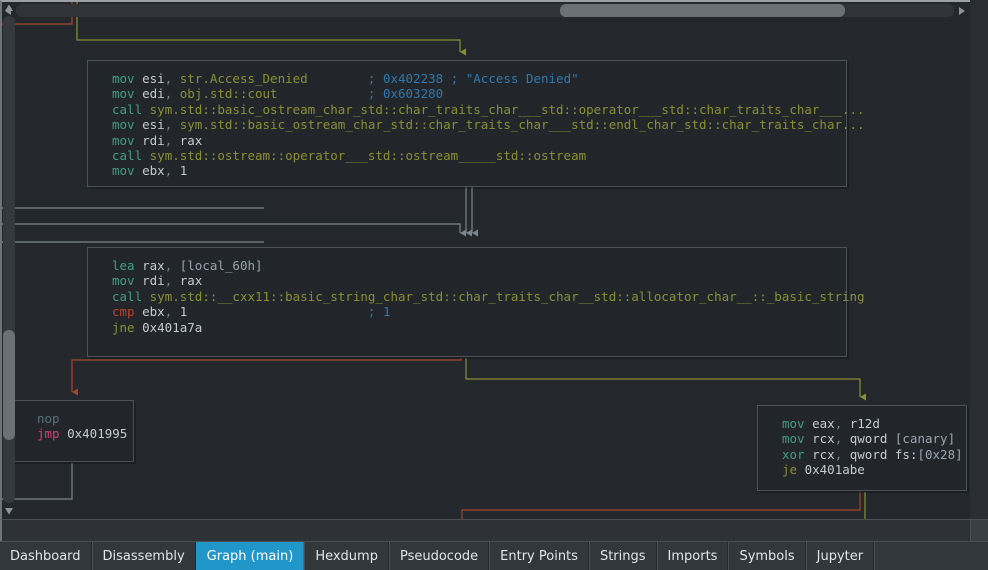 Image resolution: width=988 pixels, height=570 pixels. Describe the element at coordinates (931, 556) in the screenshot. I see `tab-bar-filler` at that location.